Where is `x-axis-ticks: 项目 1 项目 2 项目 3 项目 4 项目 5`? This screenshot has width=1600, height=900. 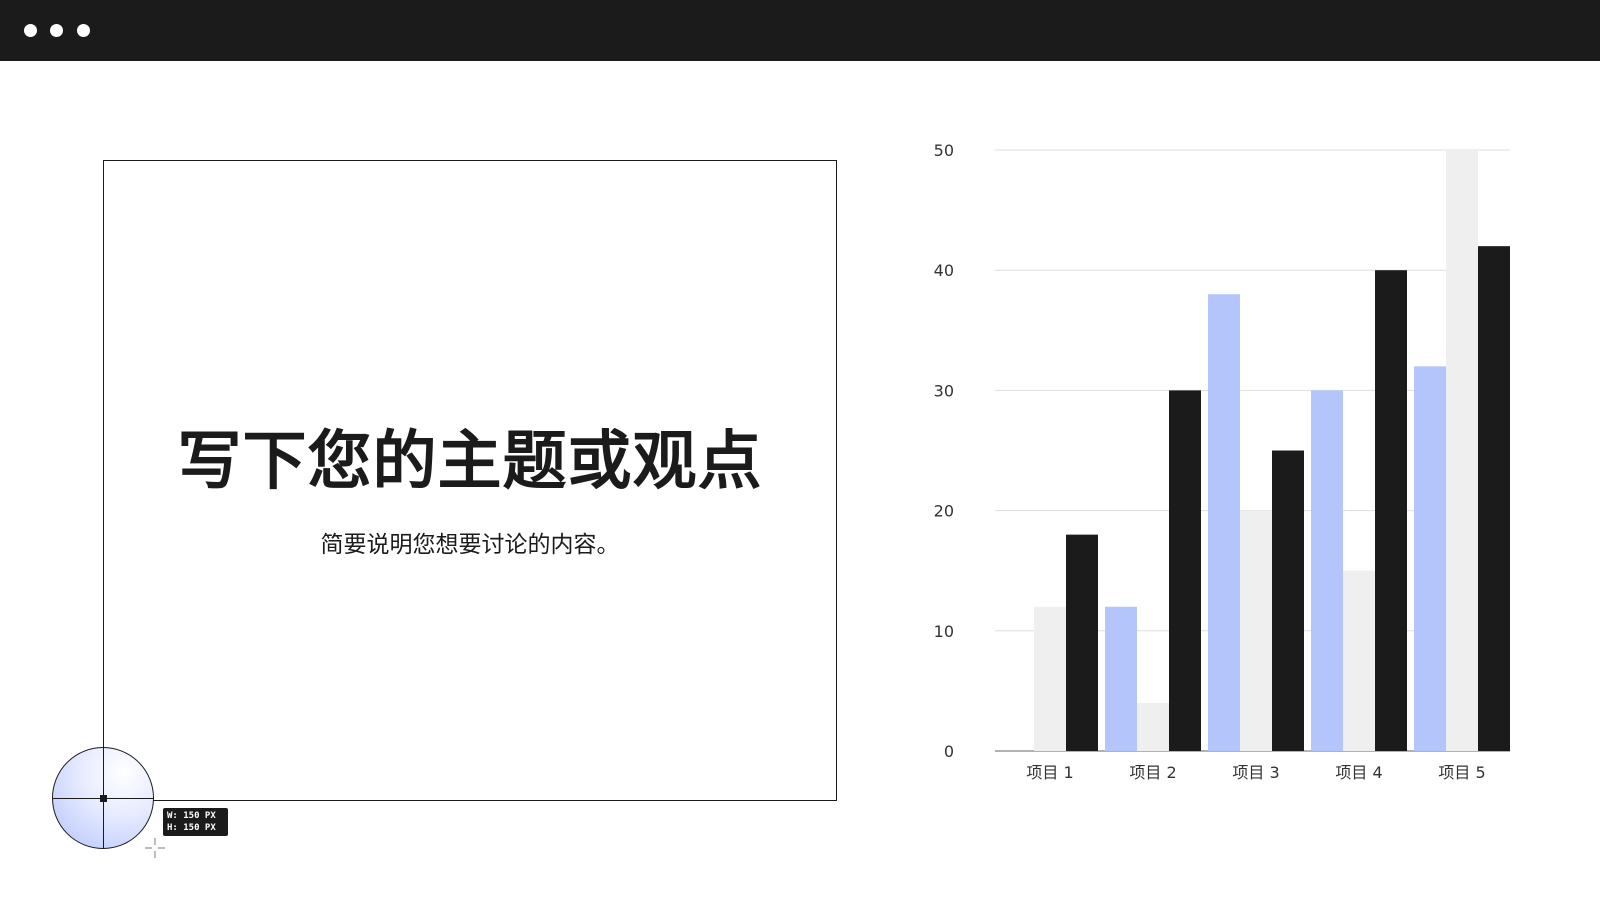
x-axis-ticks: 项目 1 项目 2 项目 3 项目 4 项目 5 is located at coordinates (1255, 772).